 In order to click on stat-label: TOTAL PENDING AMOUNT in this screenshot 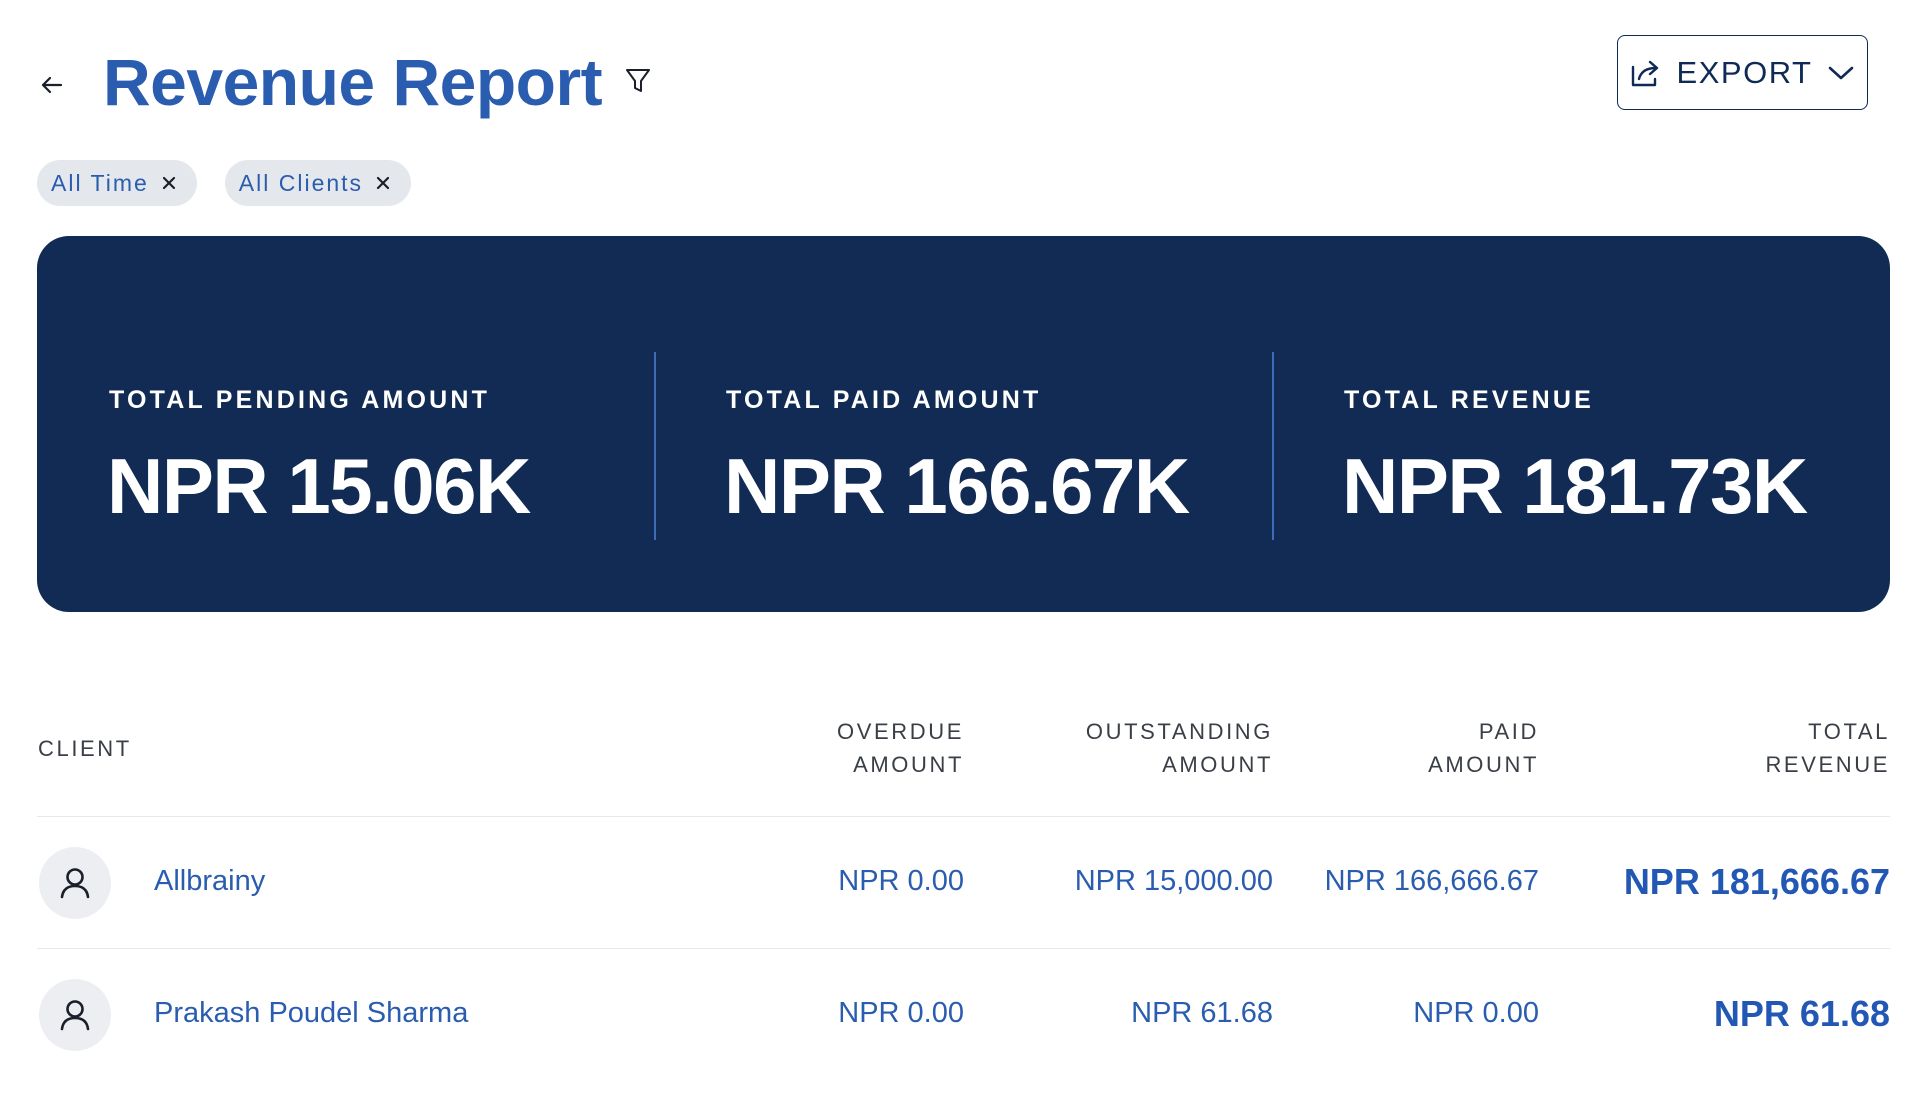, I will do `click(300, 400)`.